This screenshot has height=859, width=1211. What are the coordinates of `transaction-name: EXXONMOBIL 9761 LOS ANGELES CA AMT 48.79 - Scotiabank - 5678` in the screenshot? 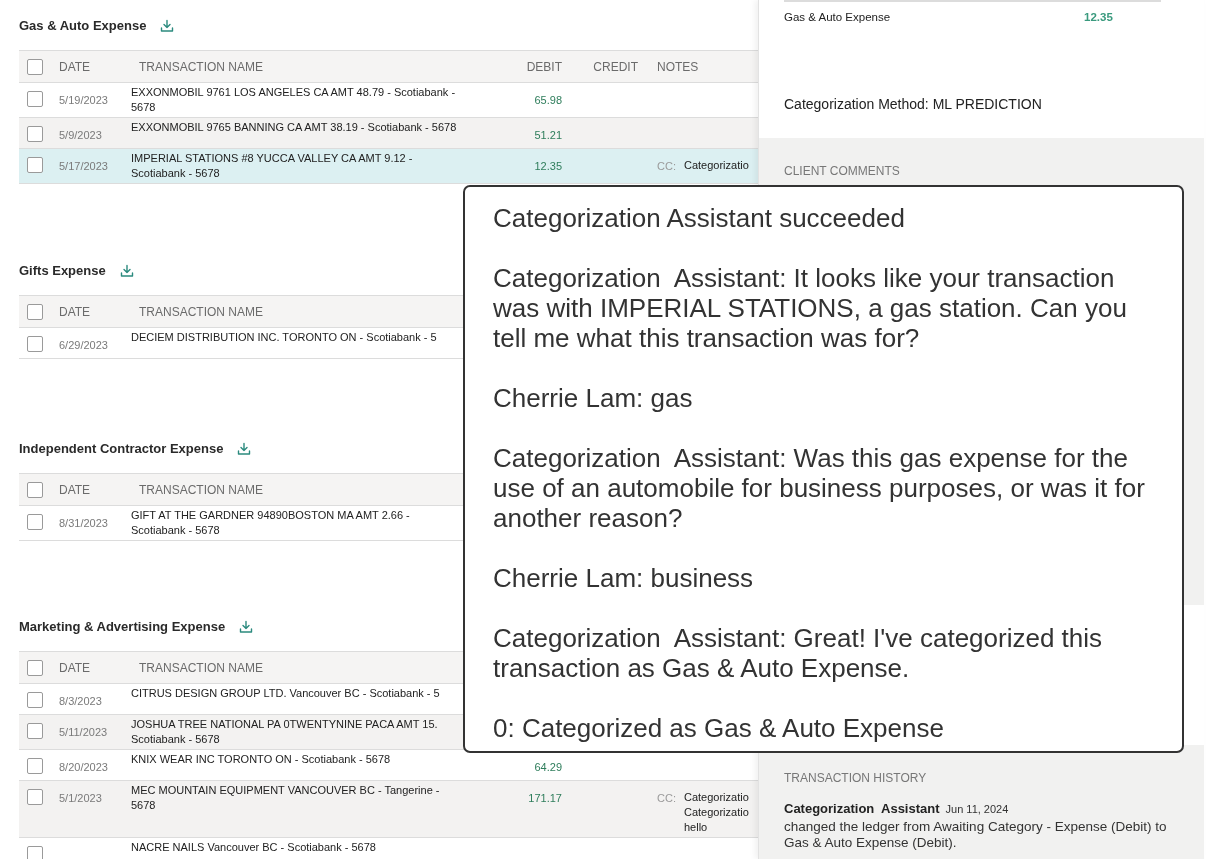 It's located at (294, 100).